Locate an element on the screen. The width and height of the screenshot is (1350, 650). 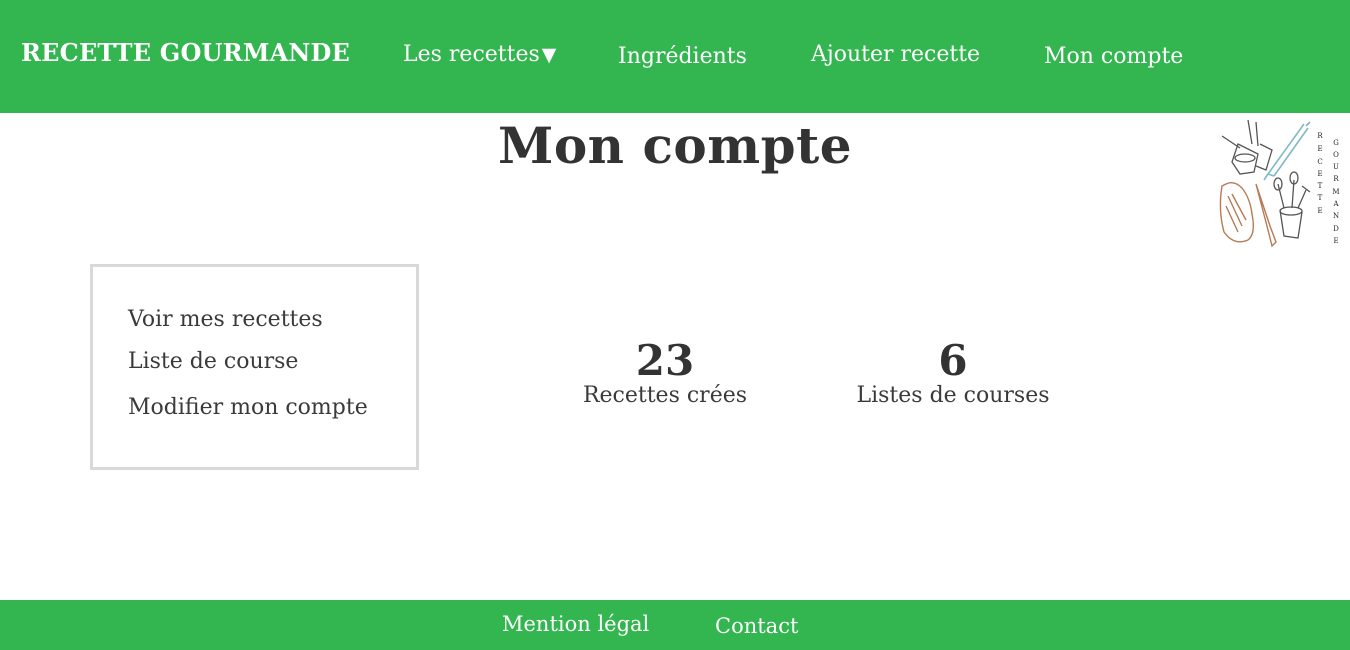
caret-down-icon: ▼ is located at coordinates (549, 55).